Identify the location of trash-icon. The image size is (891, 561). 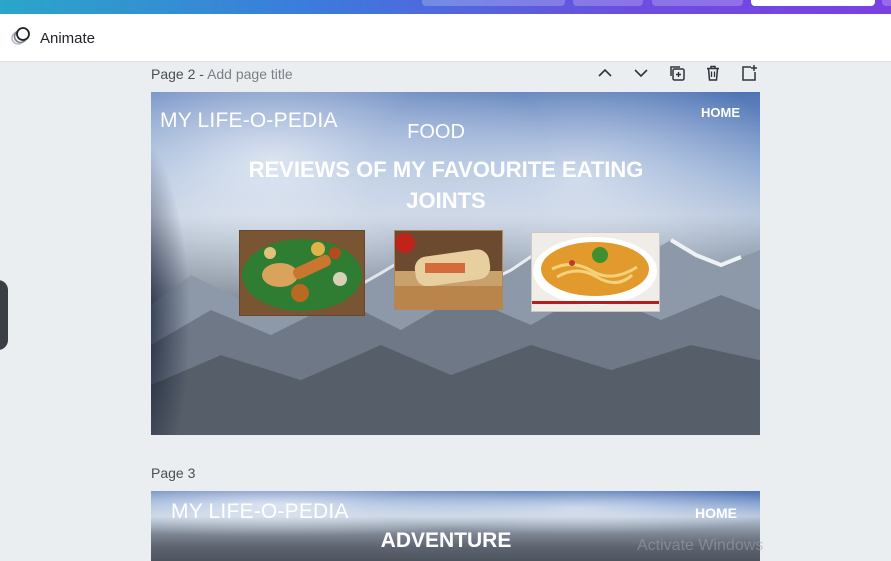
(713, 73).